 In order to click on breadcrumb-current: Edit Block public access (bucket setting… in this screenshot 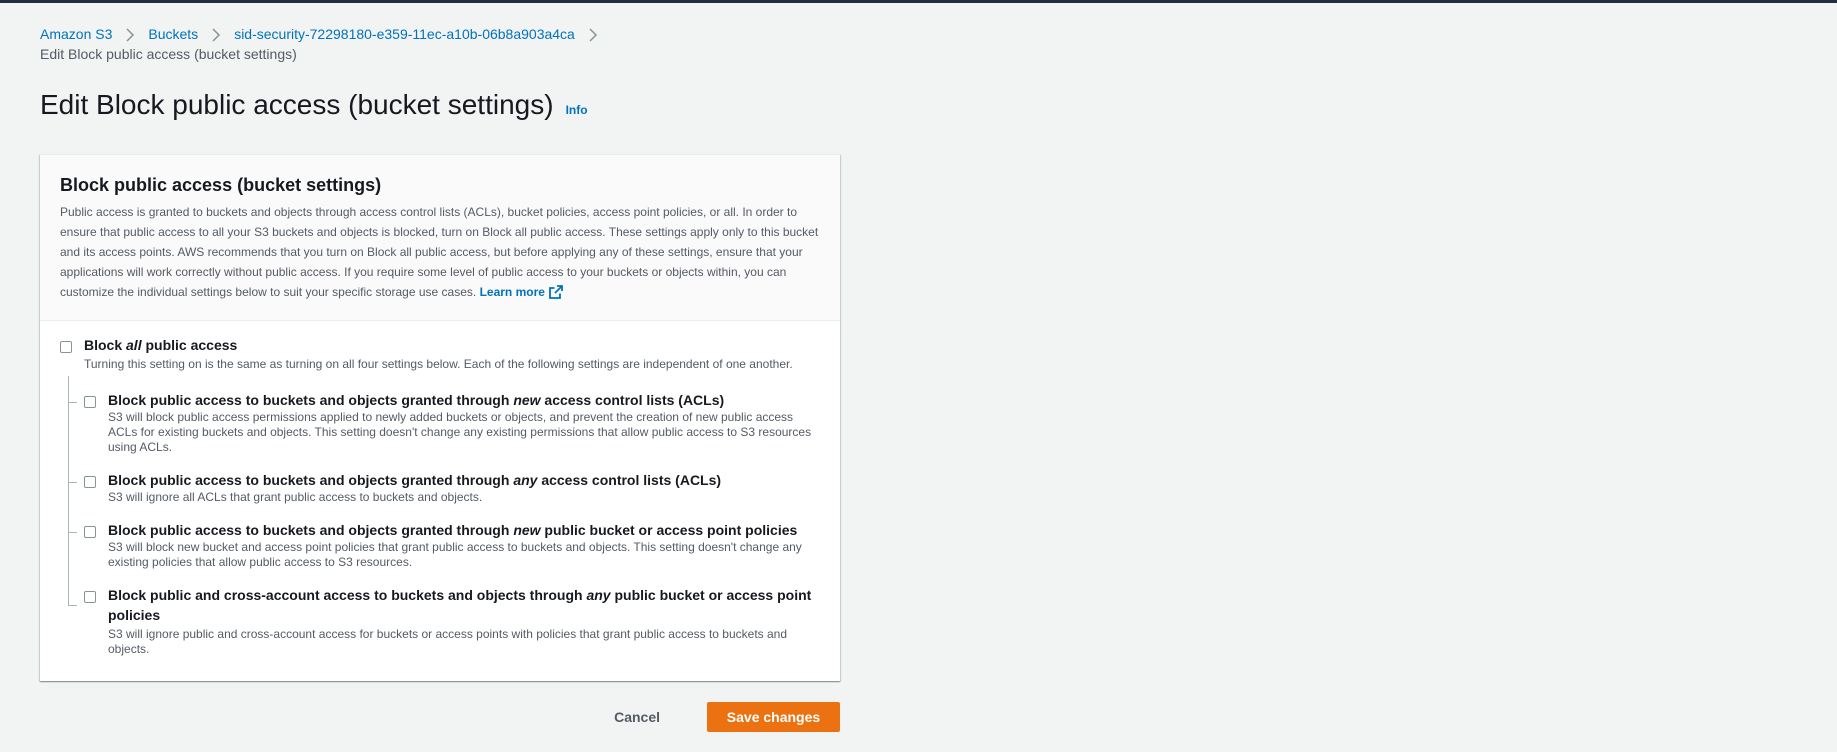, I will do `click(168, 54)`.